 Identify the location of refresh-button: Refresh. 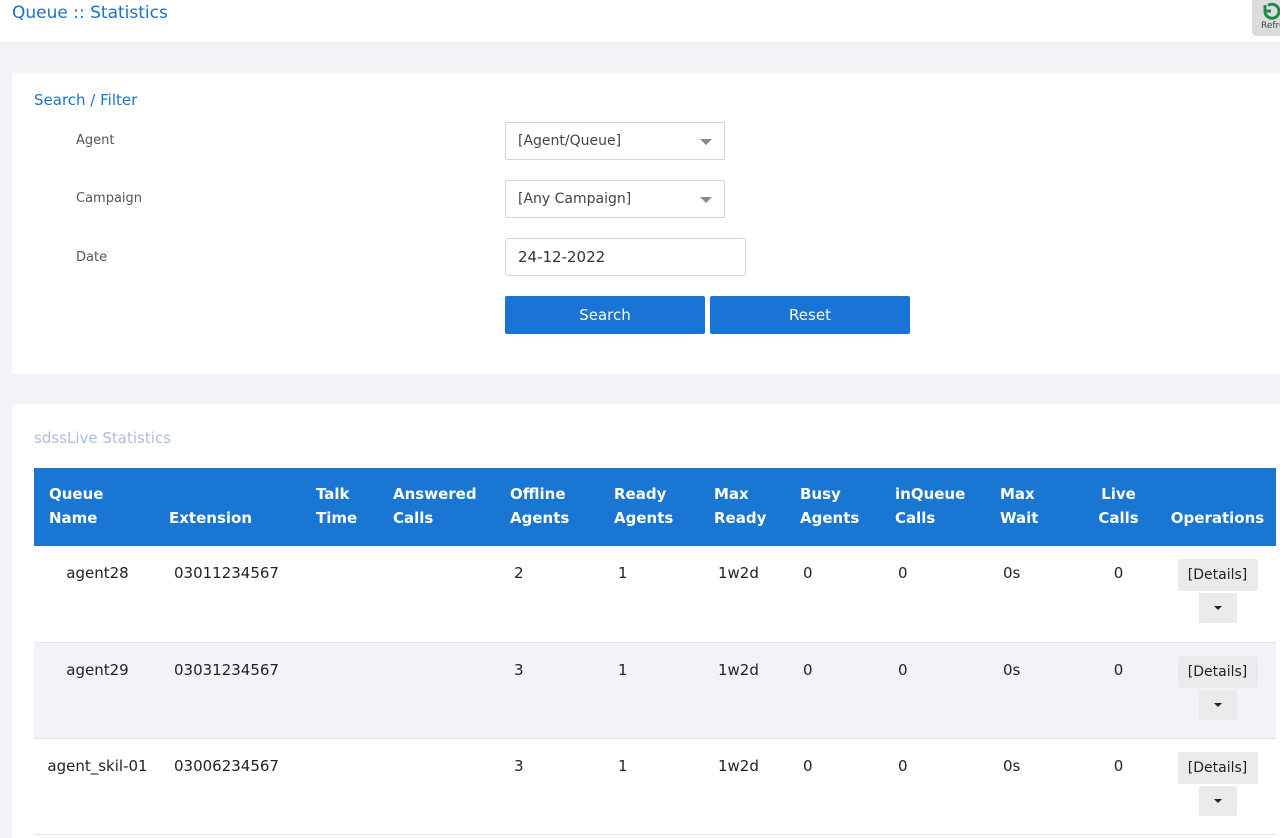
(1266, 18).